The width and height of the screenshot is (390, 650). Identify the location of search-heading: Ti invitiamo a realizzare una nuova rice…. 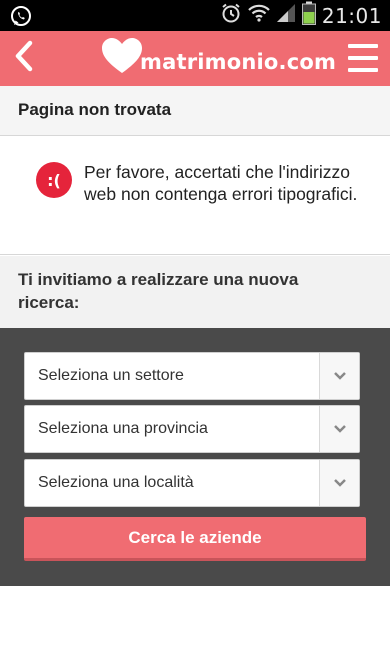
(158, 291).